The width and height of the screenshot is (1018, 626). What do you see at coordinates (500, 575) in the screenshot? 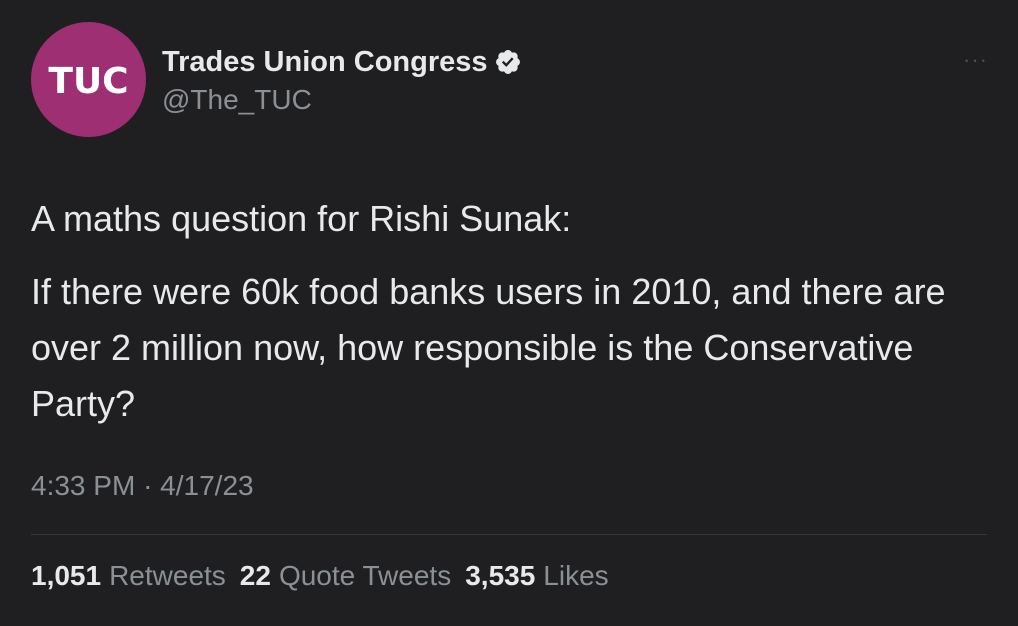
I see `likes-count: 3,535` at bounding box center [500, 575].